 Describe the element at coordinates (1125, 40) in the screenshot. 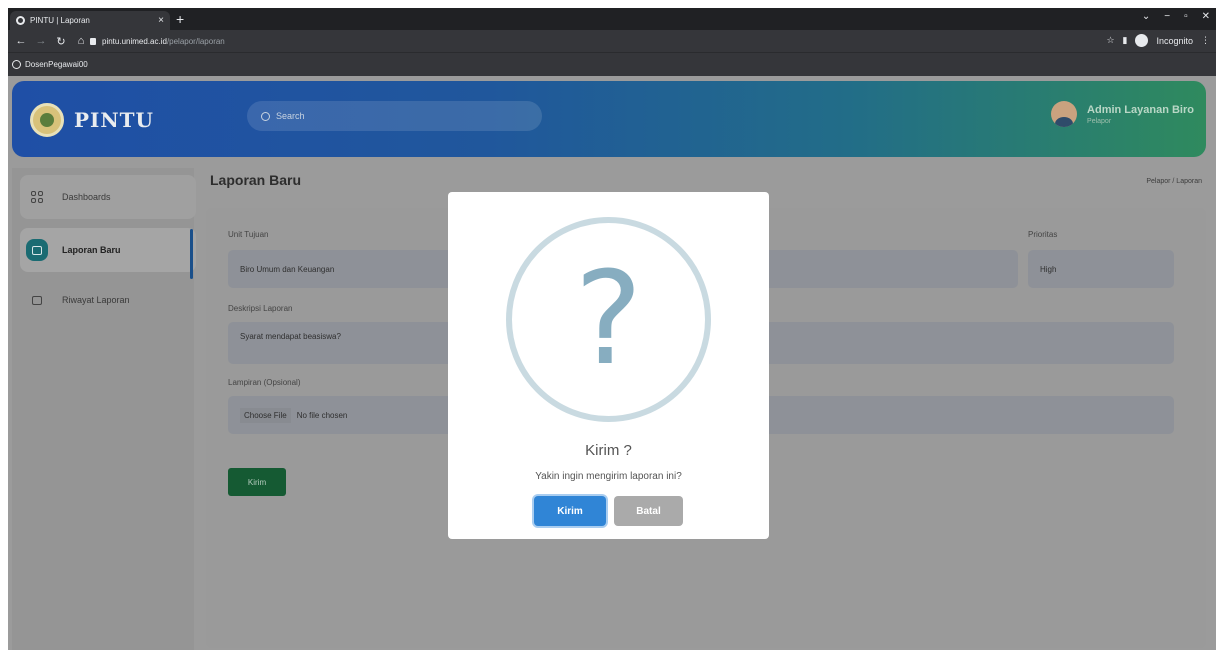

I see `side-panel-icon: ▮` at that location.